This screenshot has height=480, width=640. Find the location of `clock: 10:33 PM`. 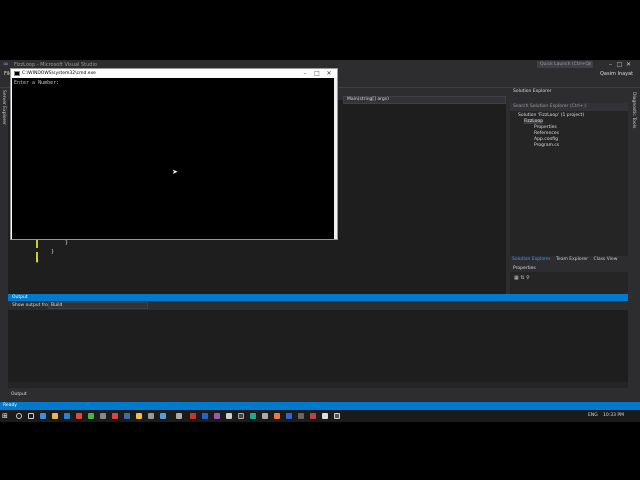

clock: 10:33 PM is located at coordinates (613, 415).